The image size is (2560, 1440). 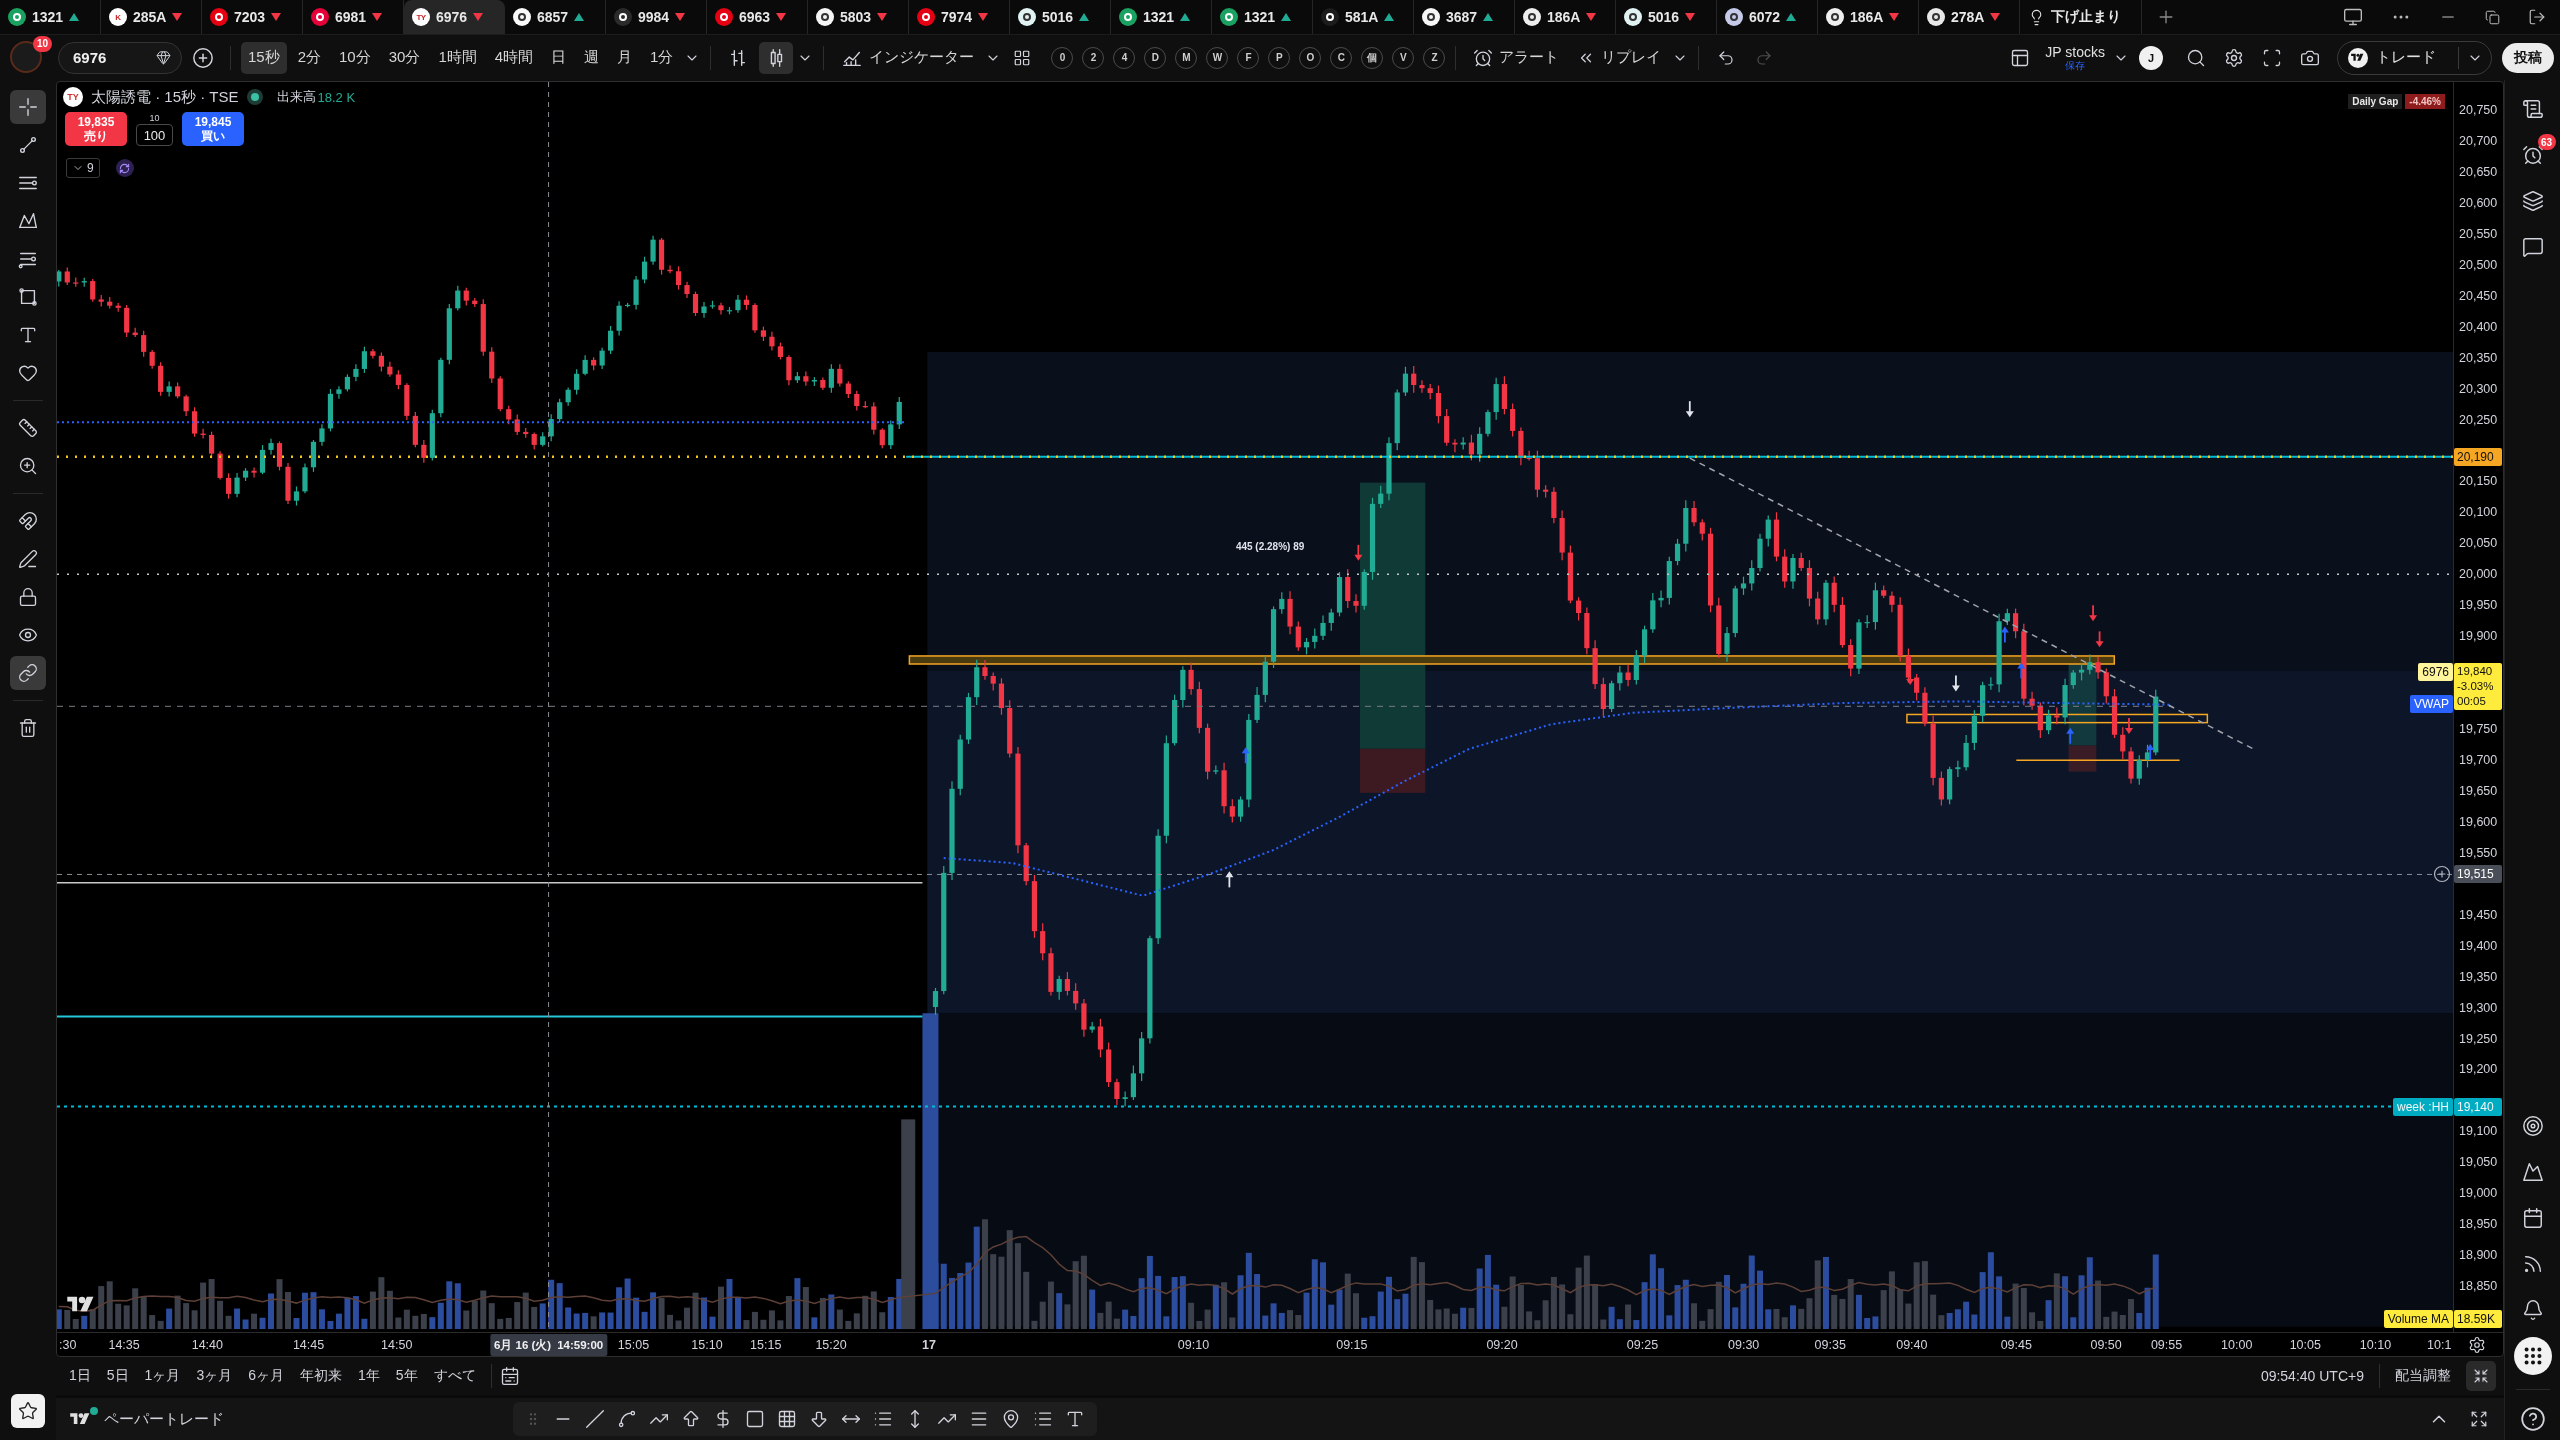 I want to click on square-icon, so click(x=755, y=1419).